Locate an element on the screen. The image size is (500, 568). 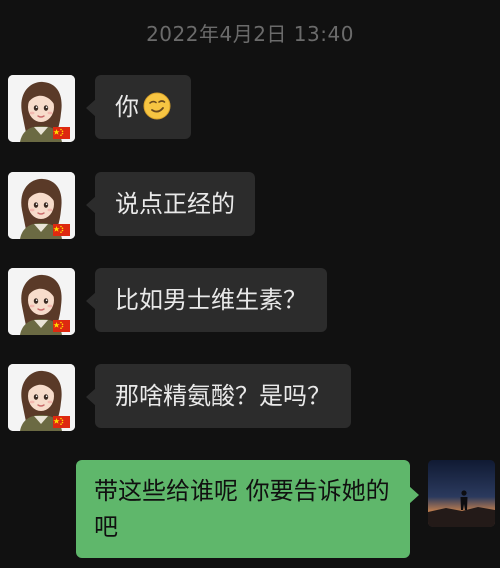
incoming-message-bubble: 那啥精氨酸？是吗？ is located at coordinates (218, 396).